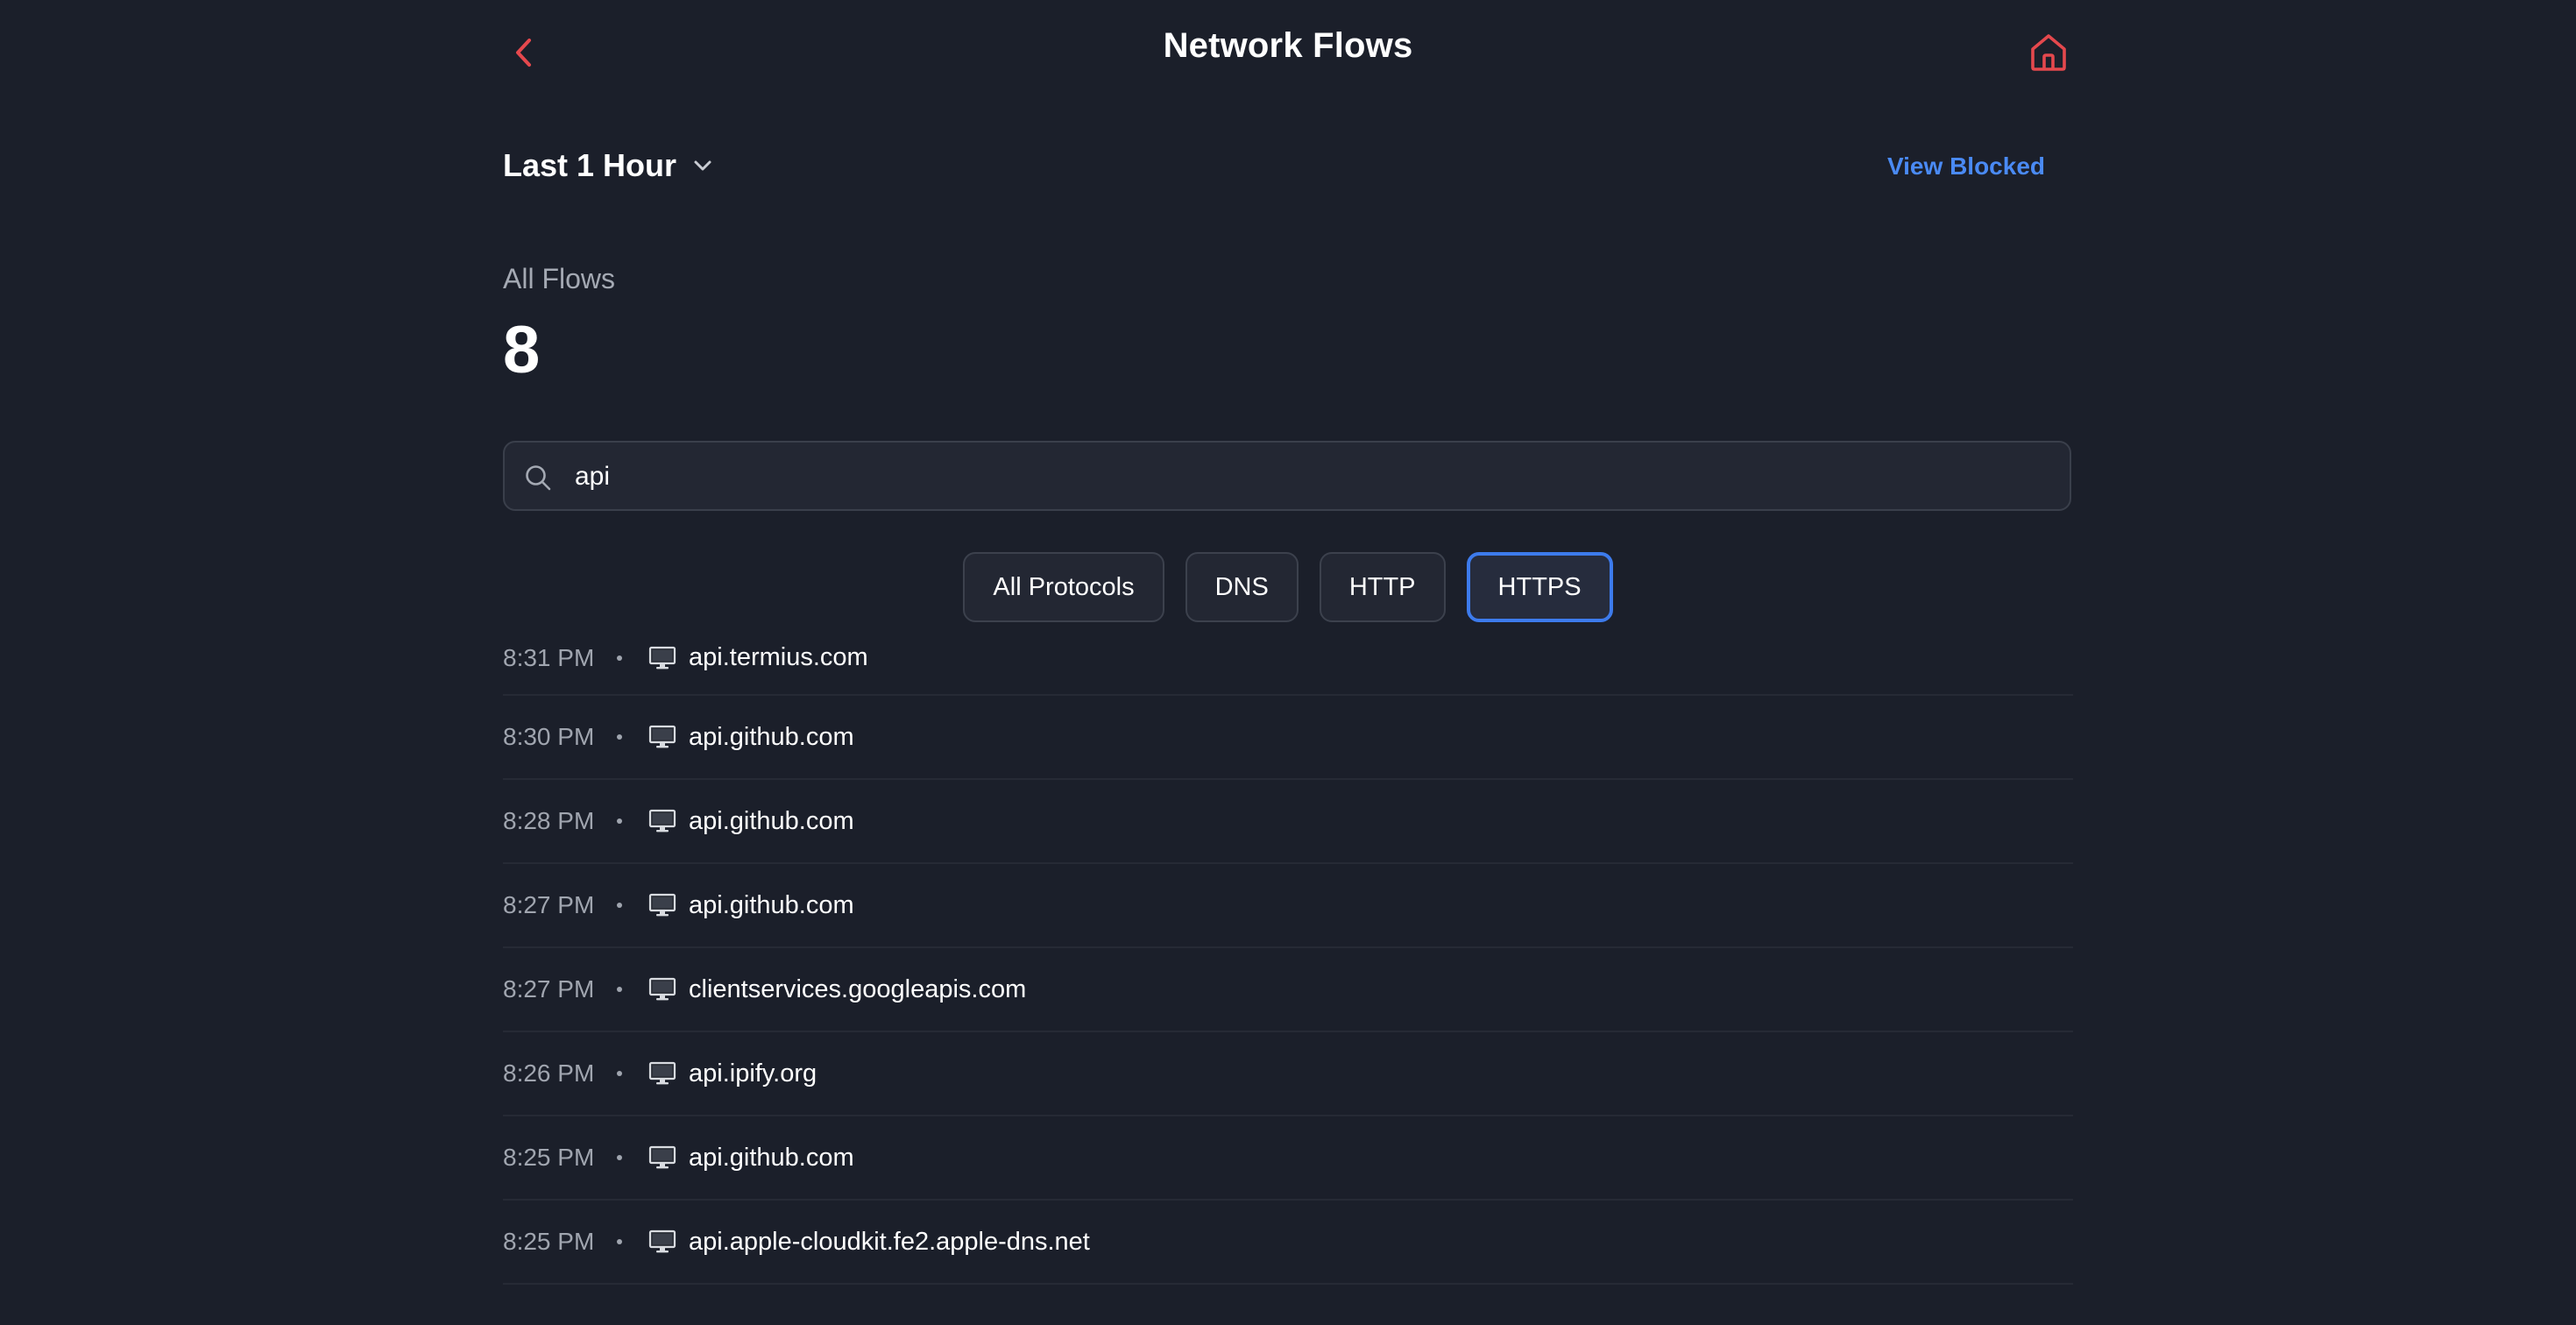 The width and height of the screenshot is (2576, 1325). What do you see at coordinates (1288, 168) in the screenshot?
I see `time-range-row: Last 1 Hour View Blocked` at bounding box center [1288, 168].